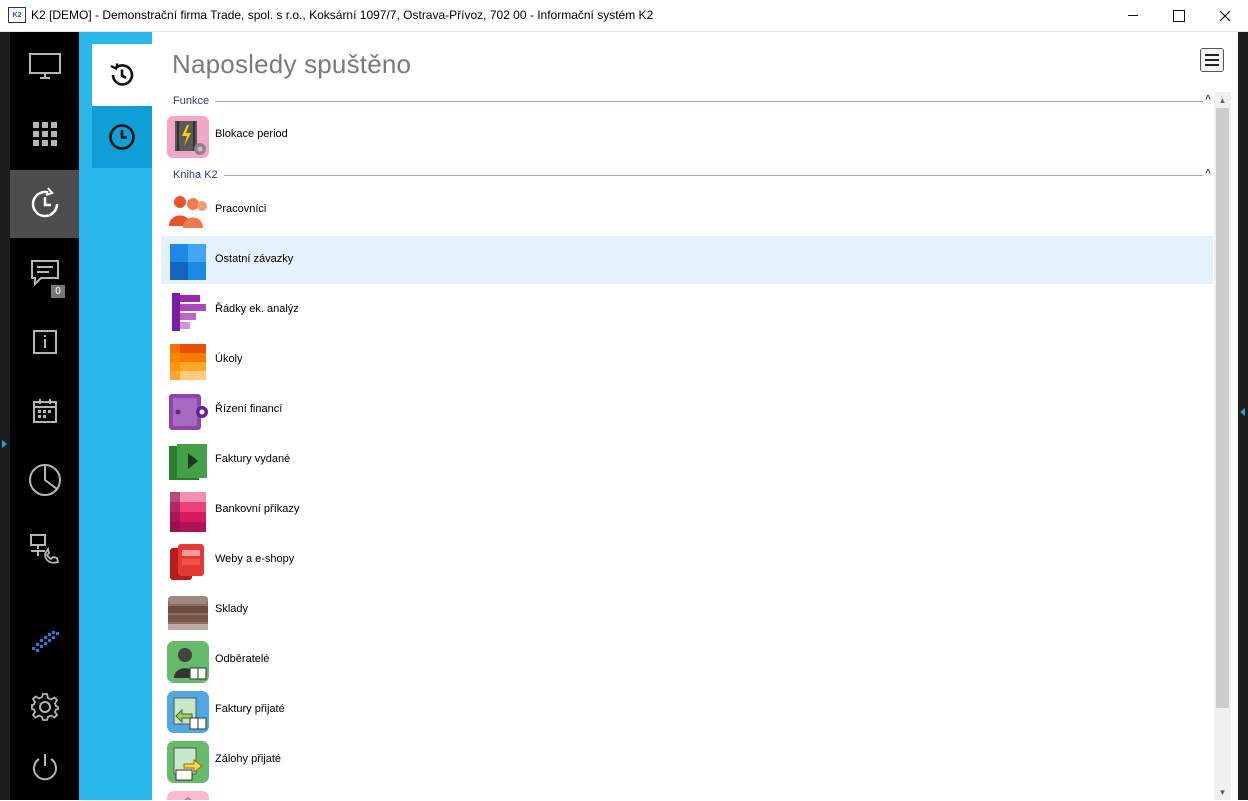 The height and width of the screenshot is (801, 1248). Describe the element at coordinates (254, 259) in the screenshot. I see `list-item-label: Ostatní závazky` at that location.